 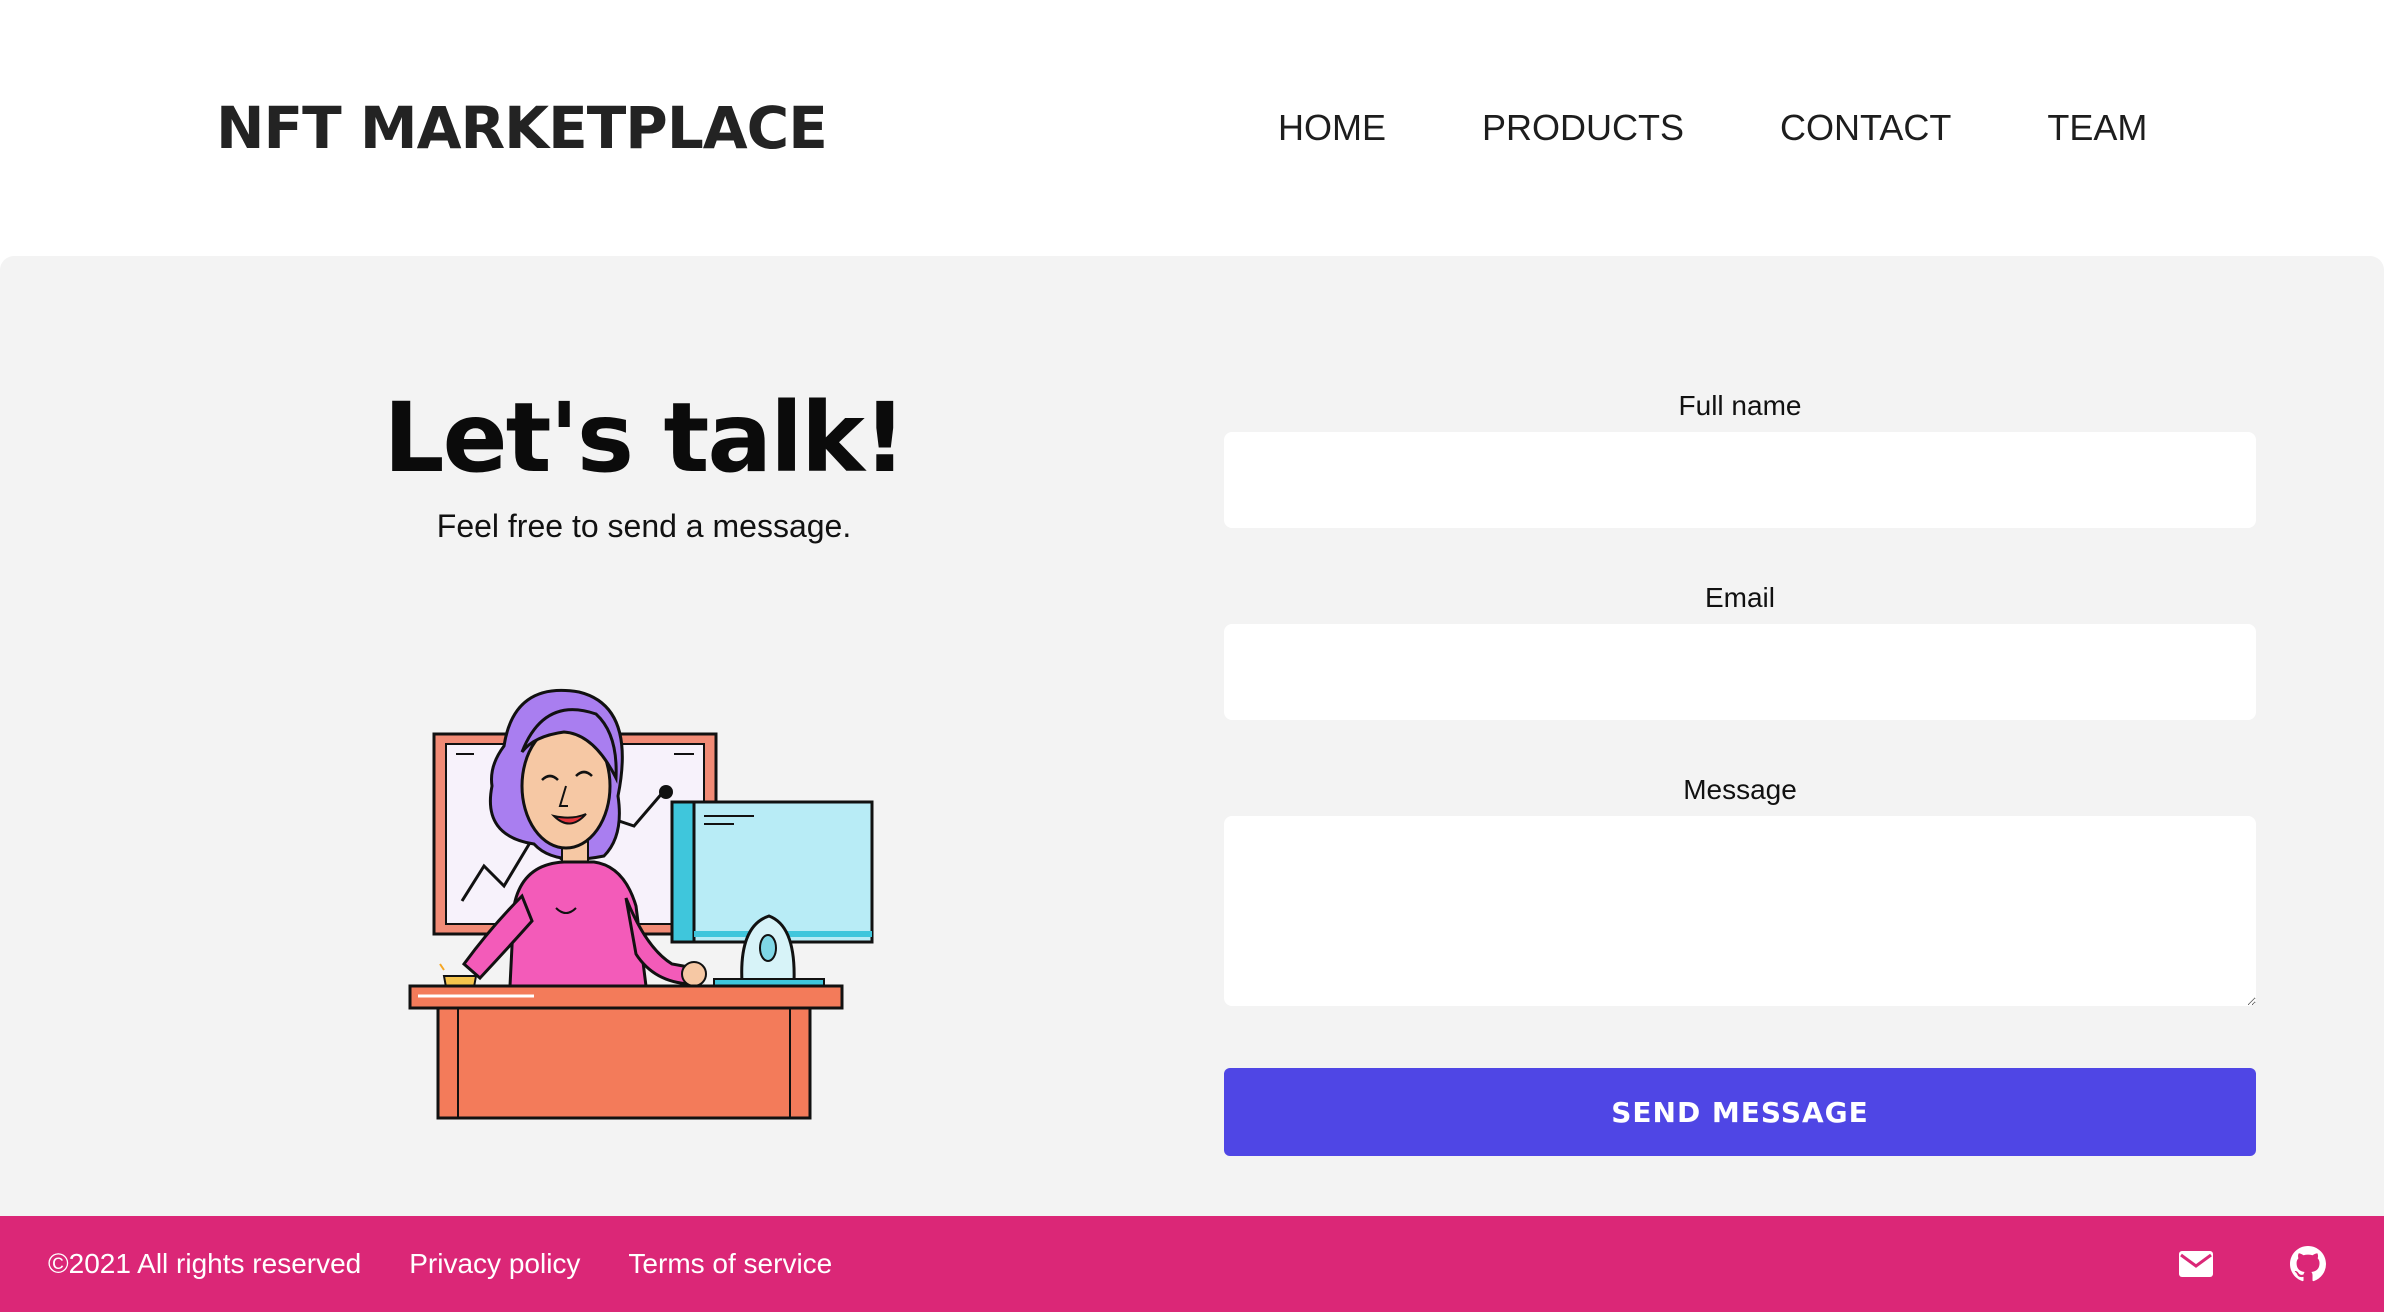 What do you see at coordinates (644, 526) in the screenshot?
I see `page-subtitle: Feel free to send a message.` at bounding box center [644, 526].